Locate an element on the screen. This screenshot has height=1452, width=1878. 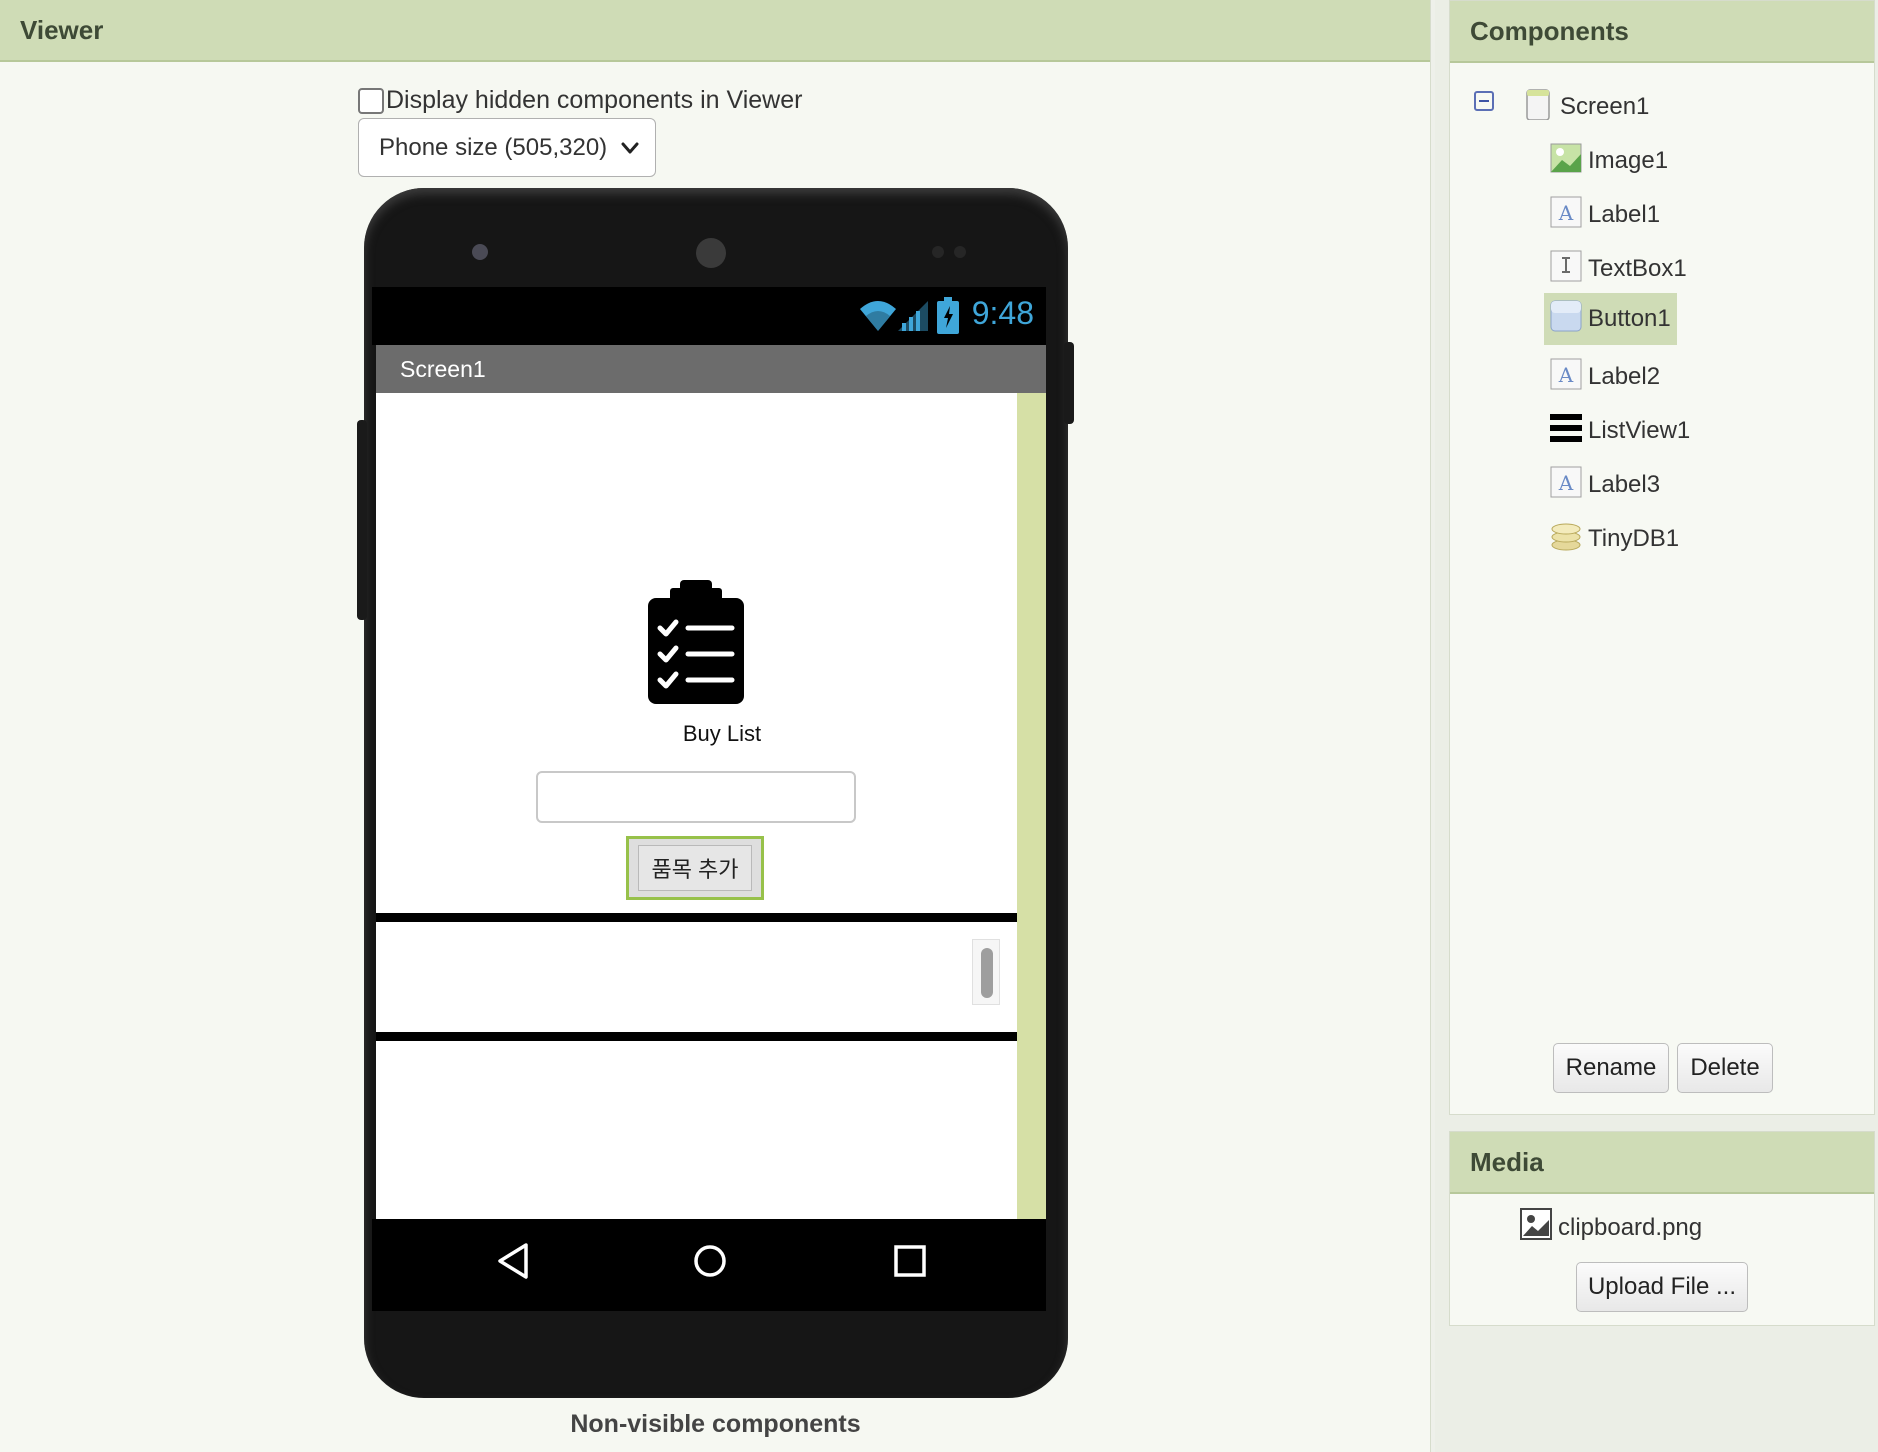
tree-item-label: TinyDB1 is located at coordinates (1634, 538).